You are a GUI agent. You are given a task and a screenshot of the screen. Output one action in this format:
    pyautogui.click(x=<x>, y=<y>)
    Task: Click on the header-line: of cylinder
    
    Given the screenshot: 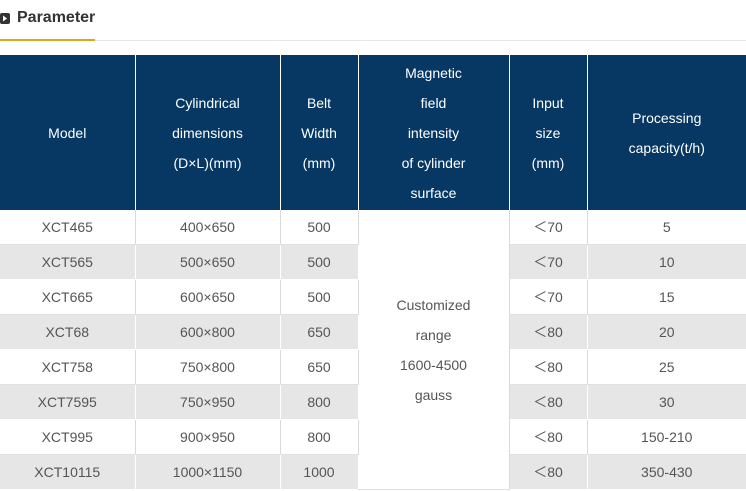 What is the action you would take?
    pyautogui.click(x=433, y=162)
    